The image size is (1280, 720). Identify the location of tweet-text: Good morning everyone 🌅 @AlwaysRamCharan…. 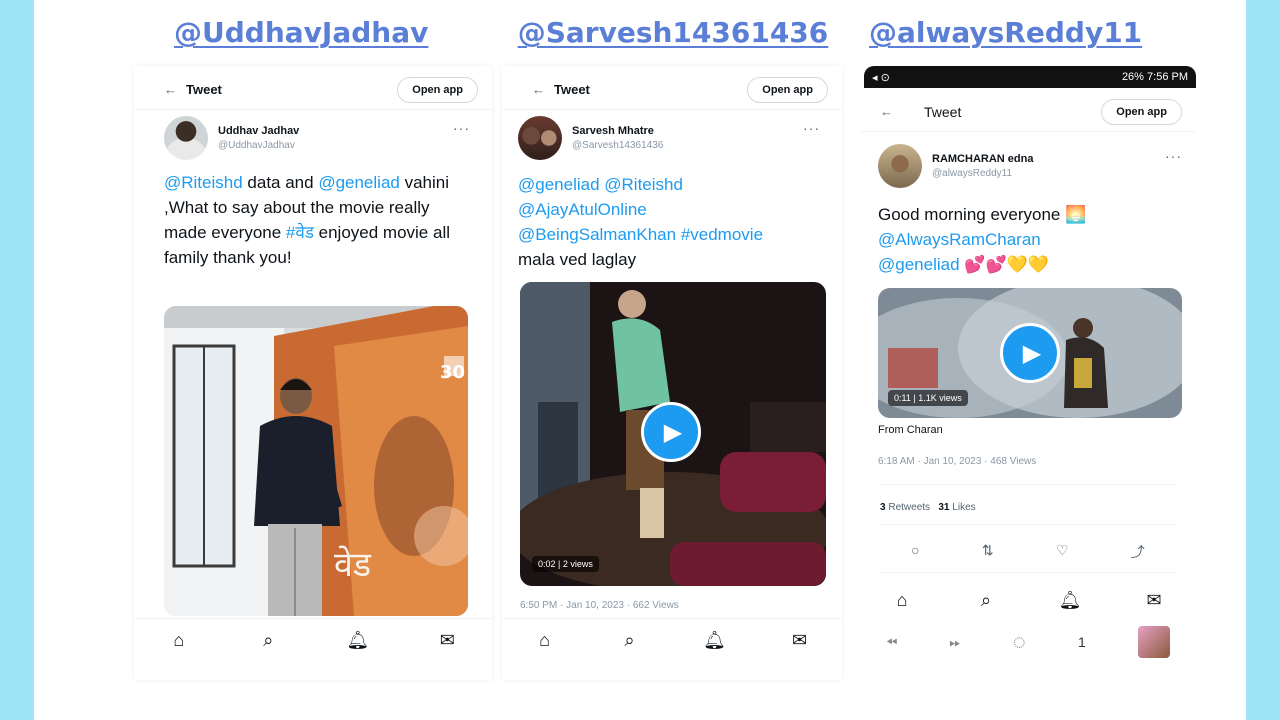
(1027, 239).